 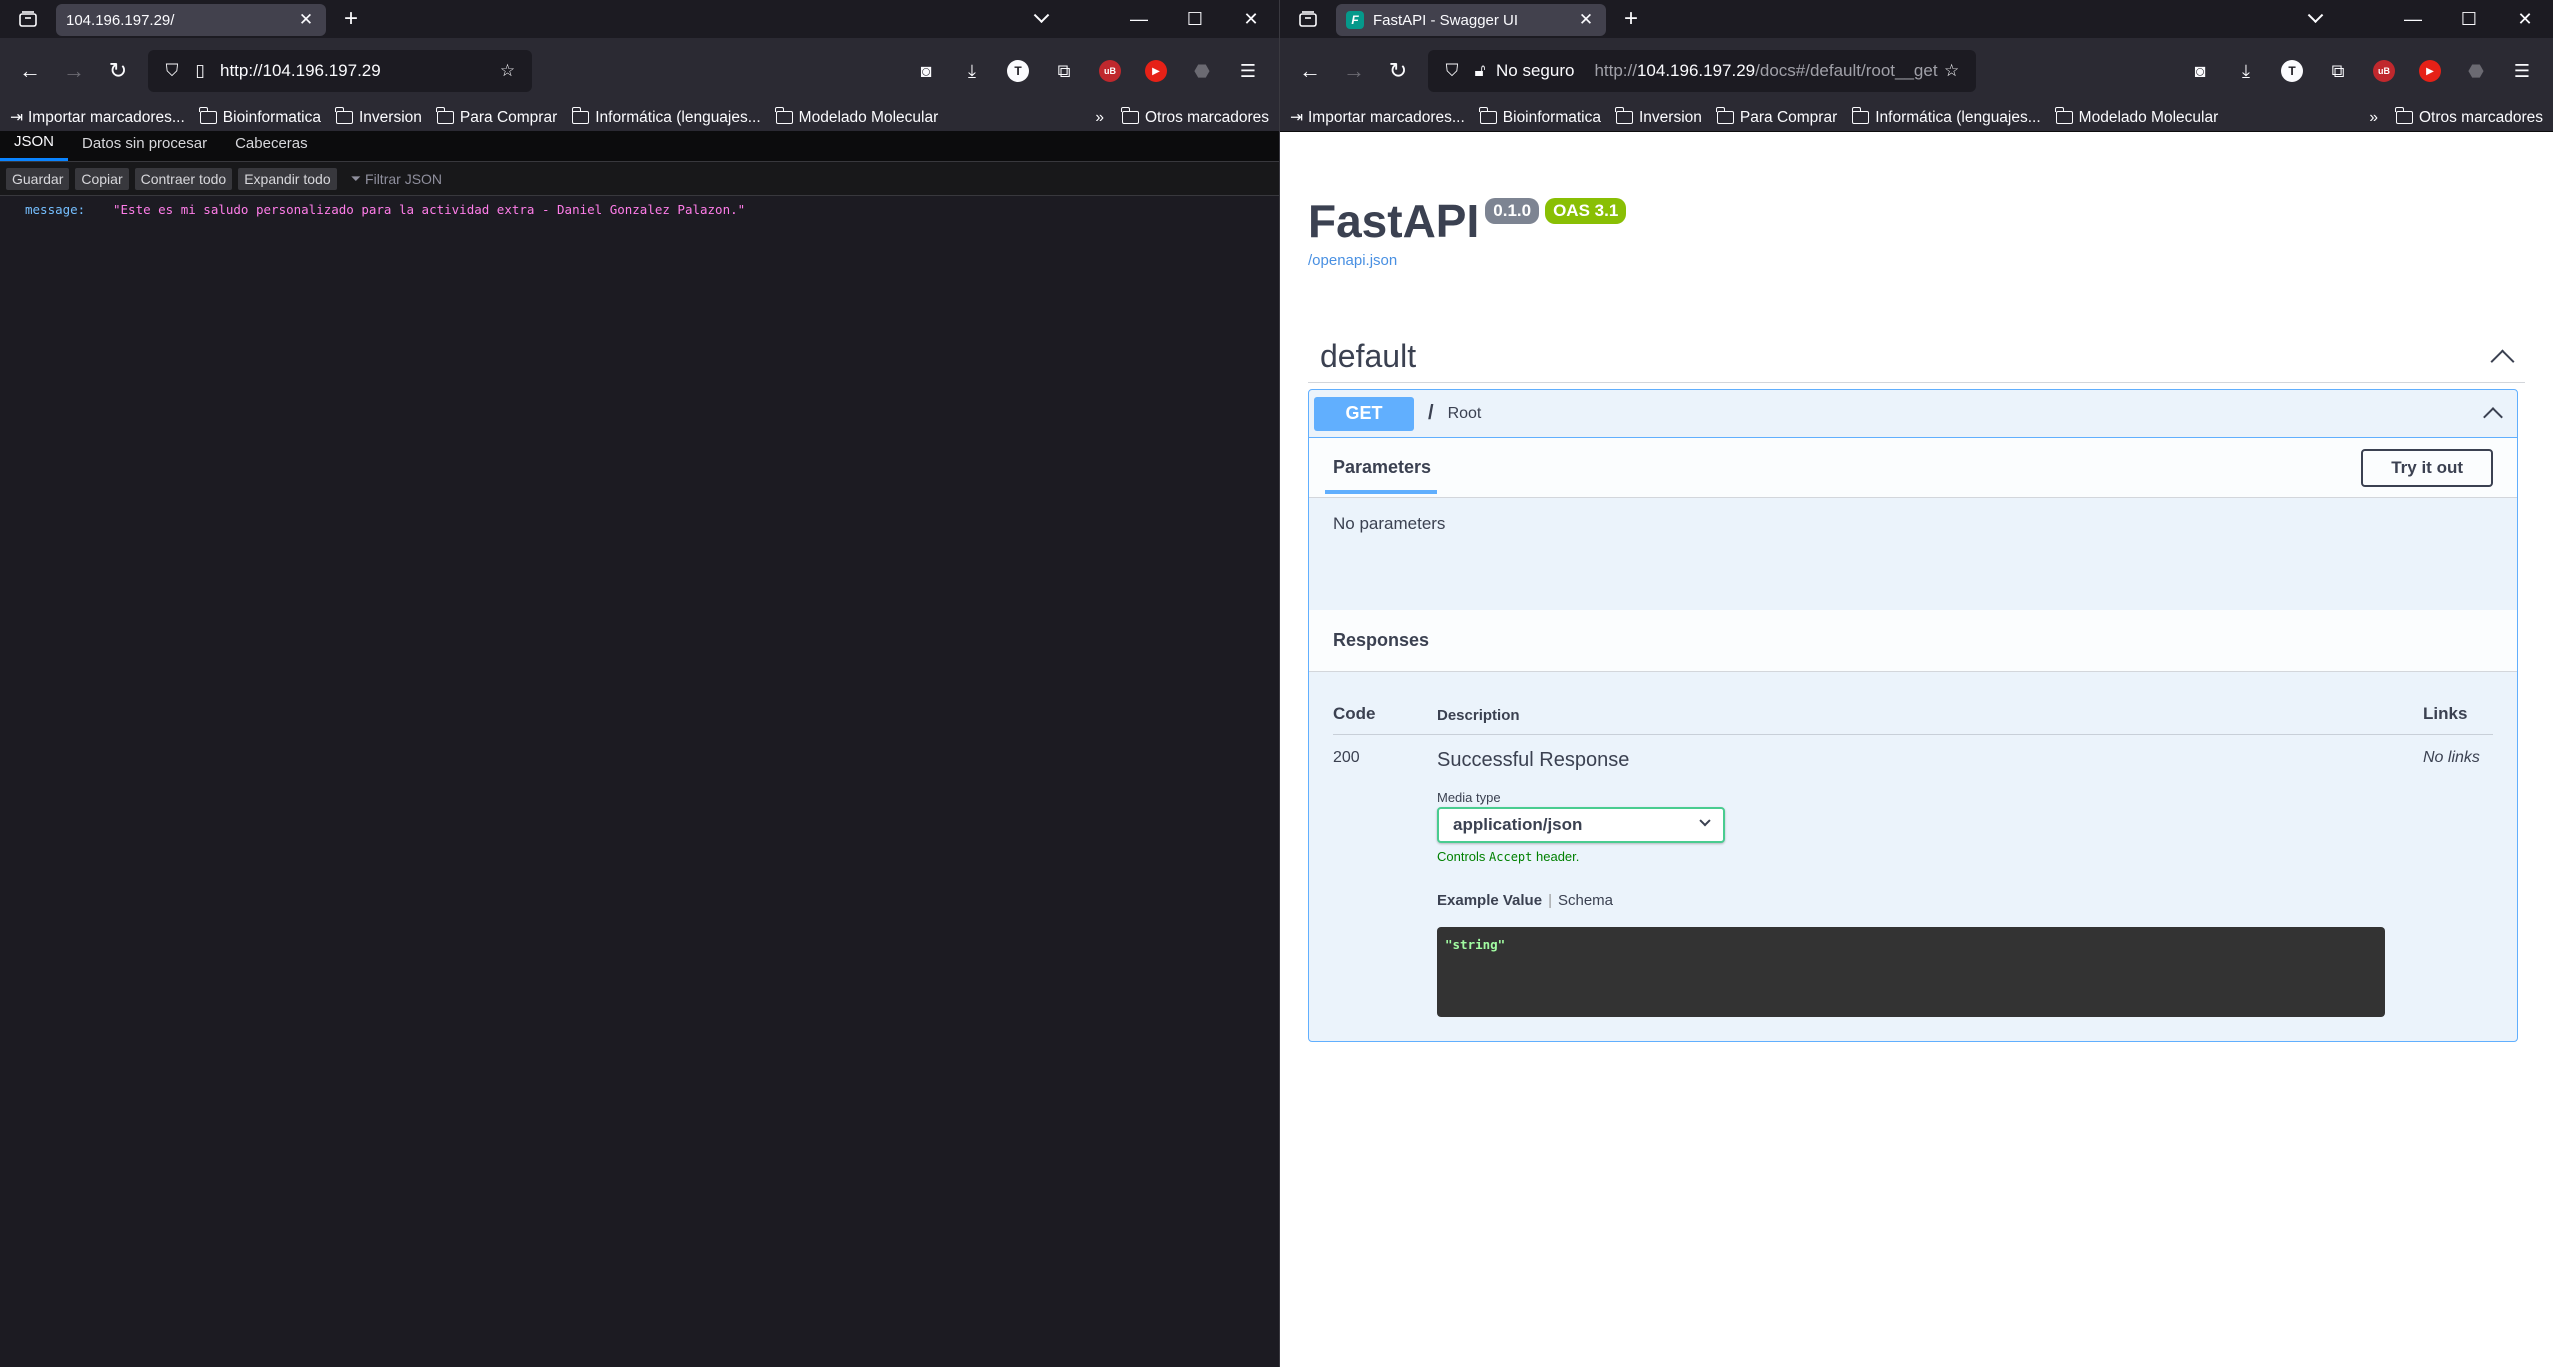 I want to click on save-button: Guardar, so click(x=38, y=178).